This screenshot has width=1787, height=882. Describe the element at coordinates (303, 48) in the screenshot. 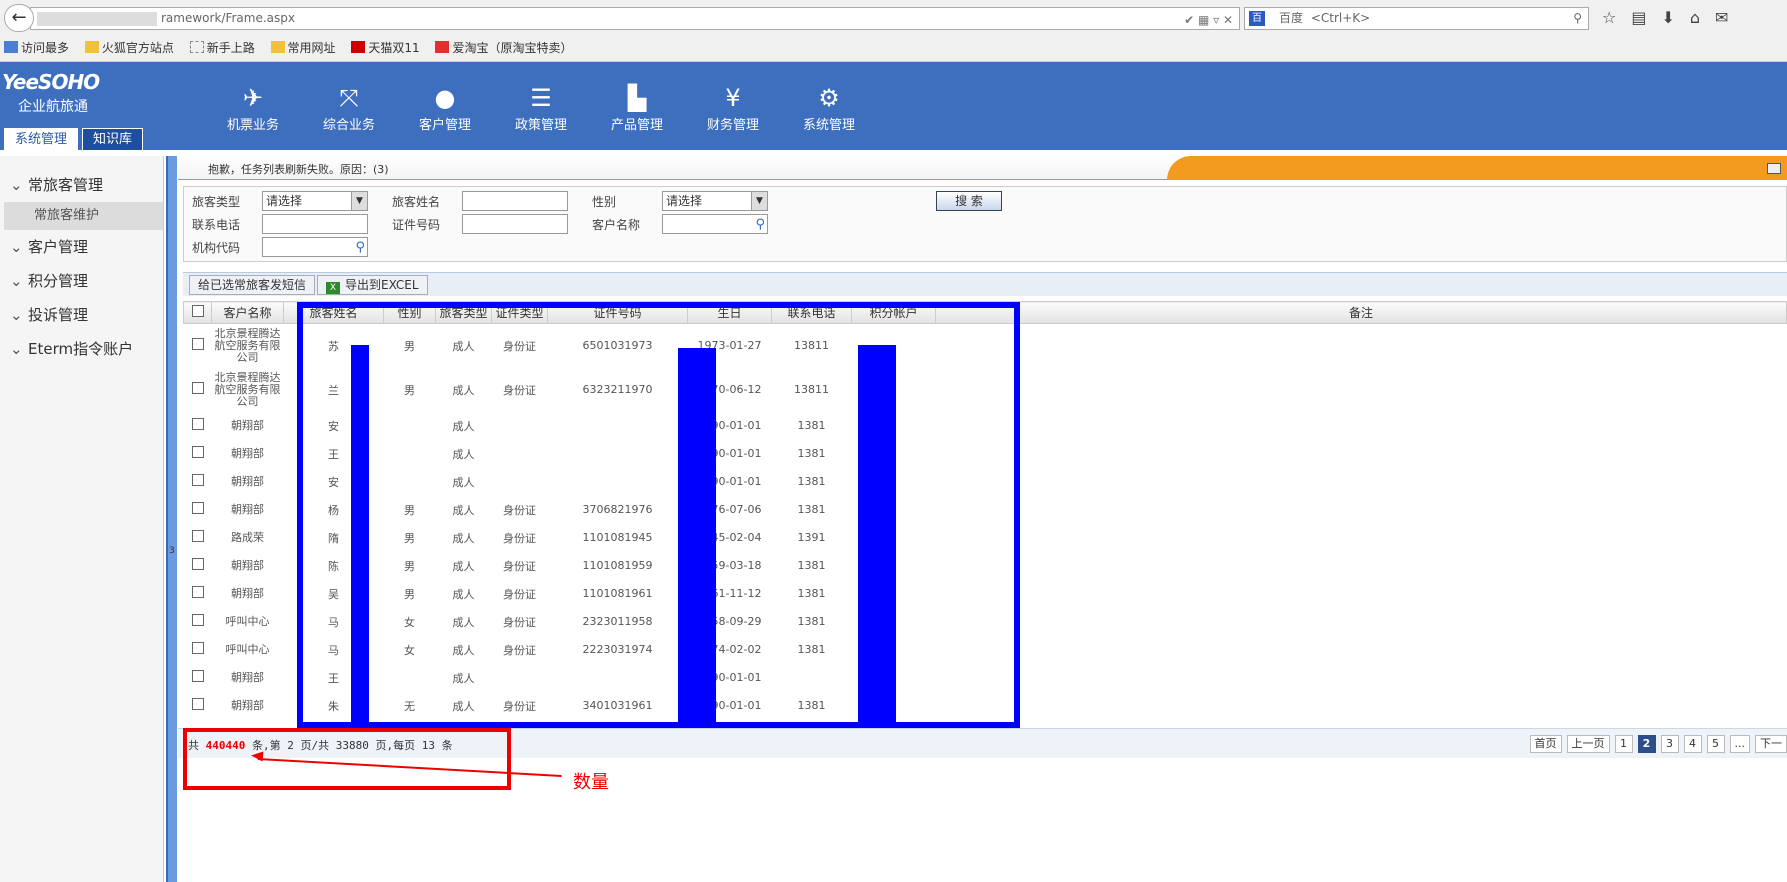

I see `bookmark-item: 常用网址` at that location.